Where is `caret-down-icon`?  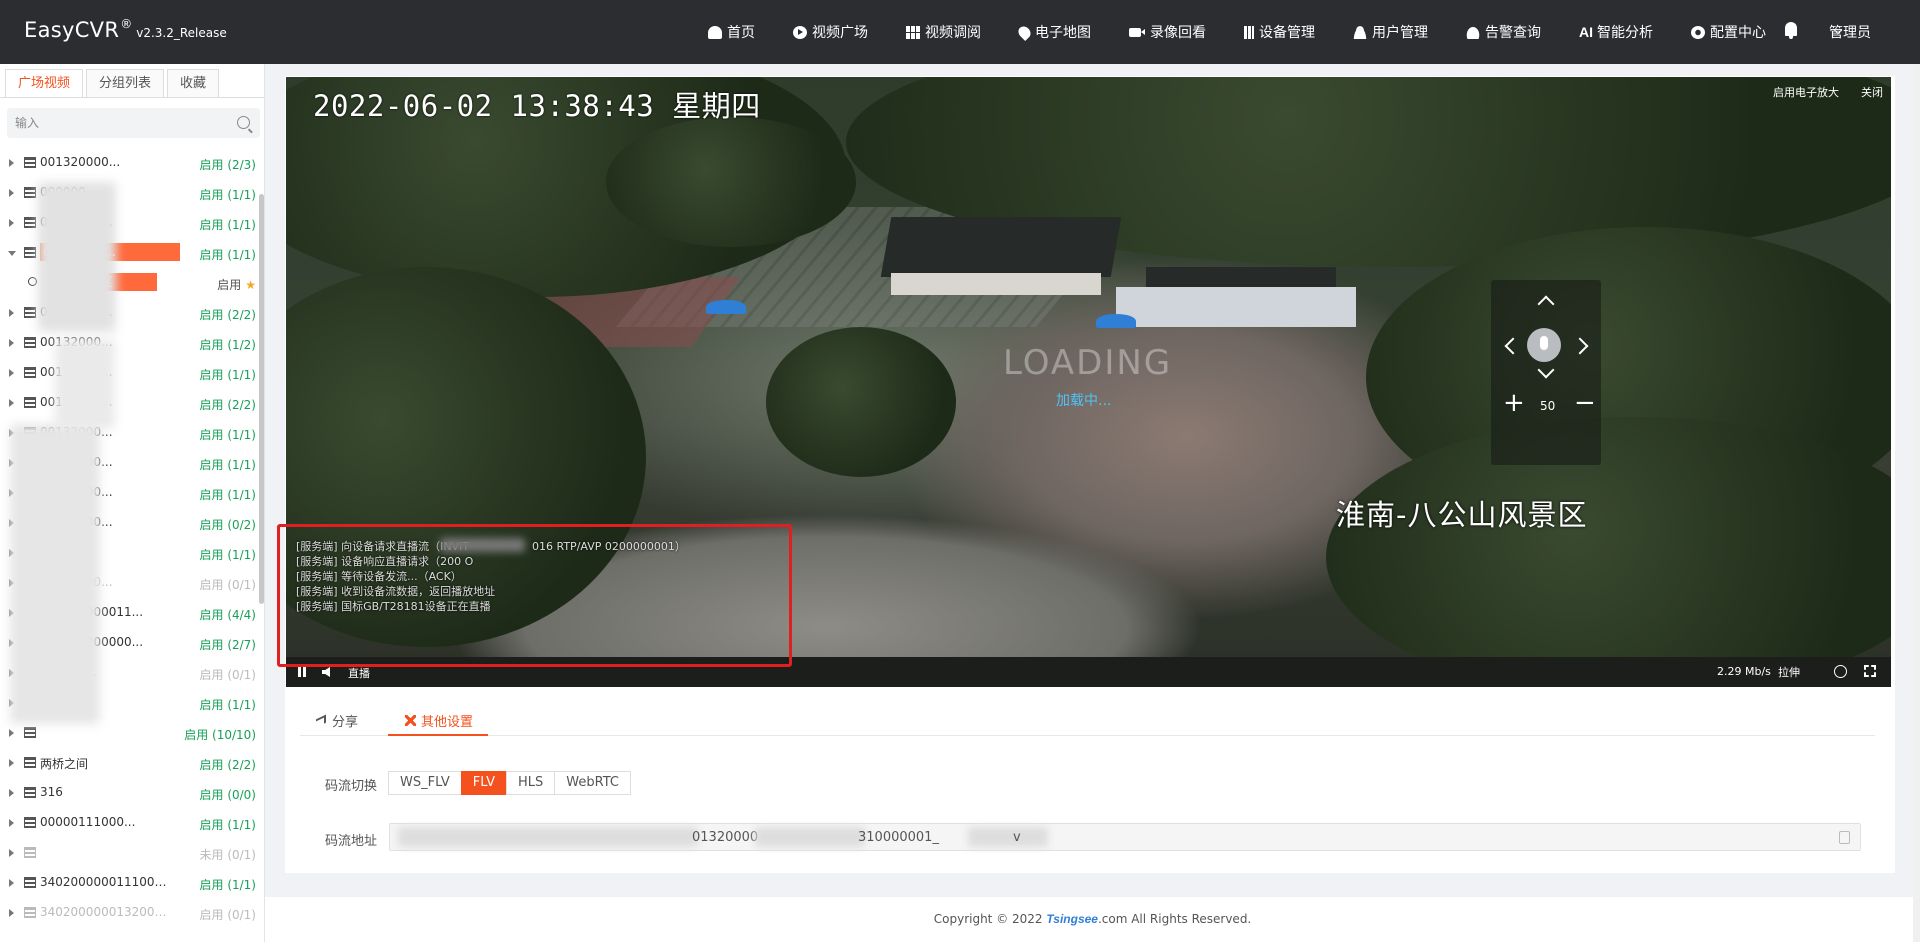
caret-down-icon is located at coordinates (12, 253).